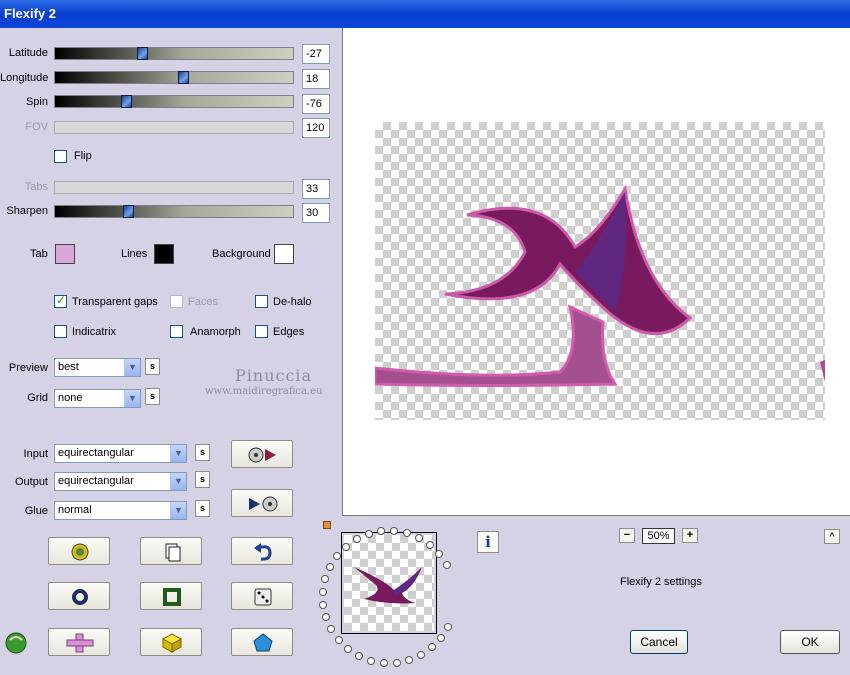  What do you see at coordinates (389, 583) in the screenshot?
I see `thumbnail-preview` at bounding box center [389, 583].